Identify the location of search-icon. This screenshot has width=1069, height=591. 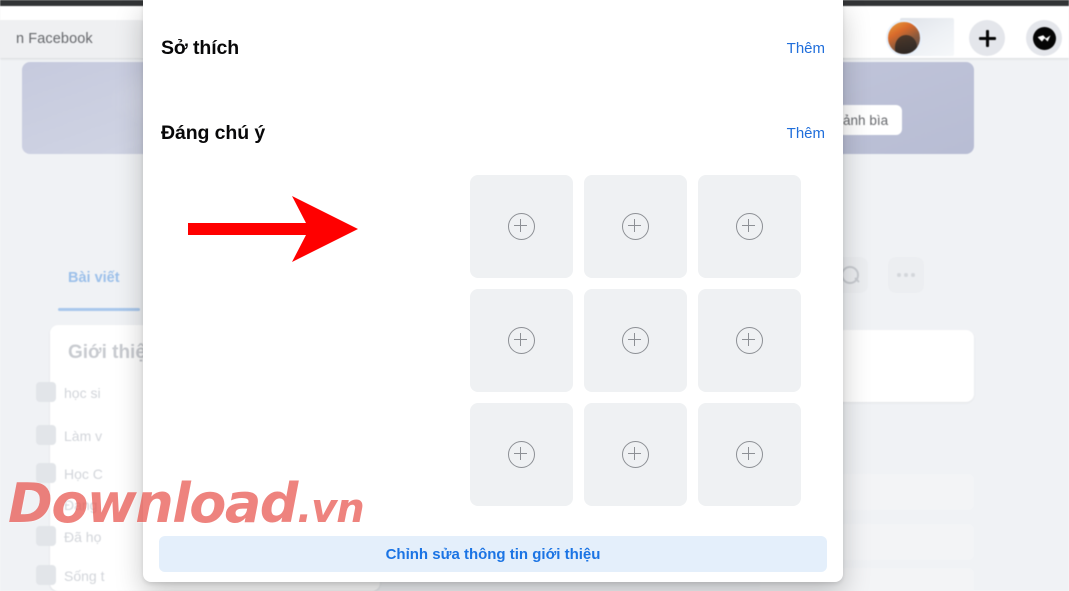
(850, 275).